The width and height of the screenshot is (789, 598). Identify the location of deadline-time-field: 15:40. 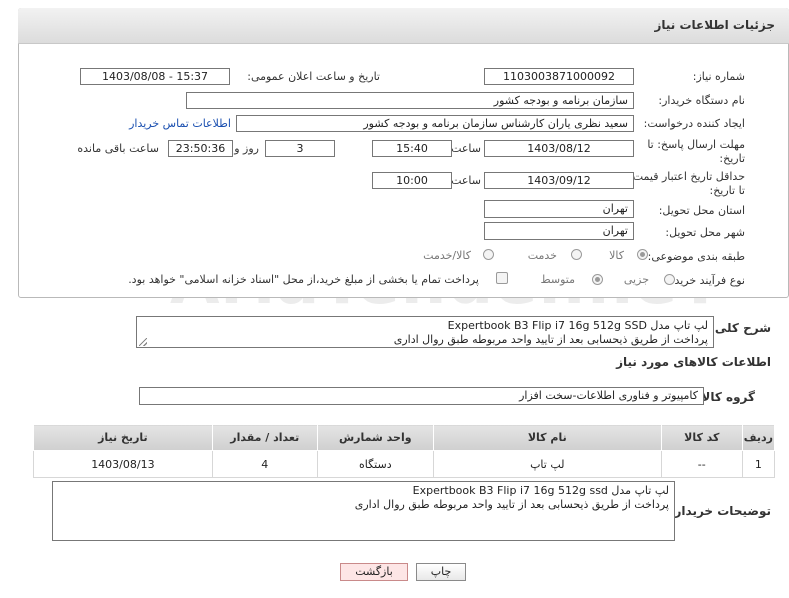
(412, 148).